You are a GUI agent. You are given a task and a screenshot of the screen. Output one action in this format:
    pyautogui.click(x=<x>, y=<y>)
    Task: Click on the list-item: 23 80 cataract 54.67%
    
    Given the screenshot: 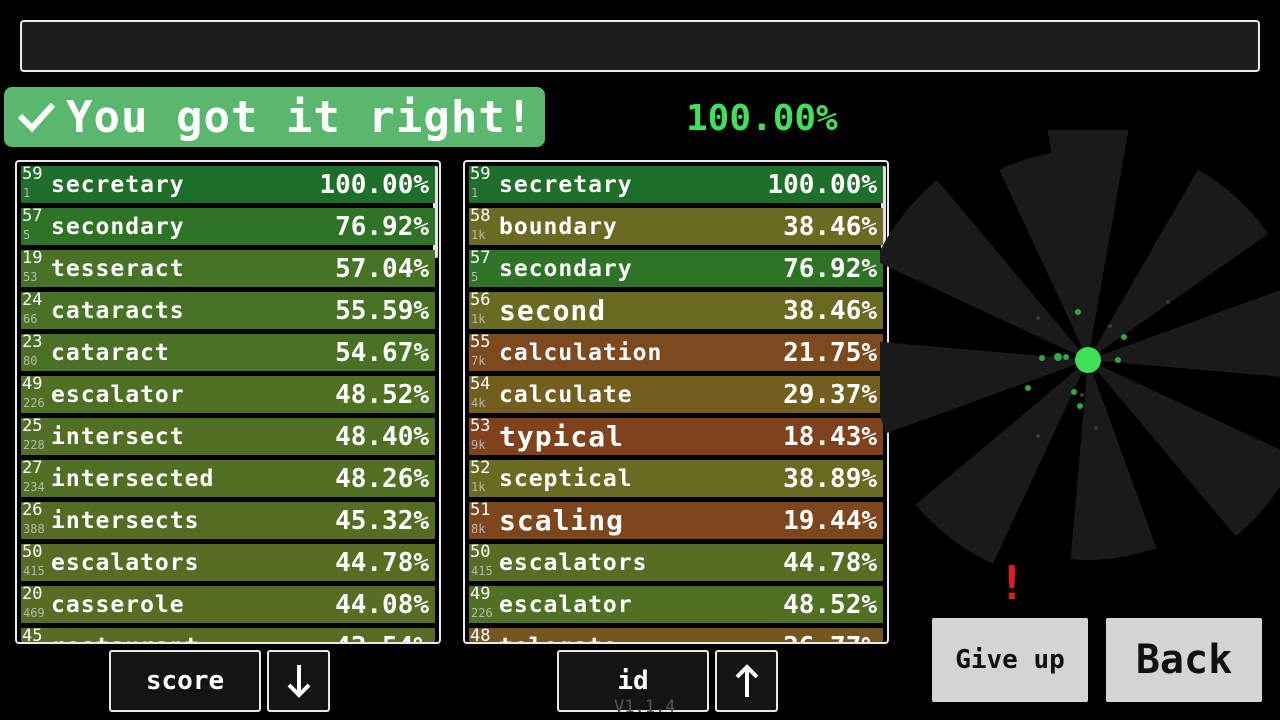 What is the action you would take?
    pyautogui.click(x=228, y=351)
    